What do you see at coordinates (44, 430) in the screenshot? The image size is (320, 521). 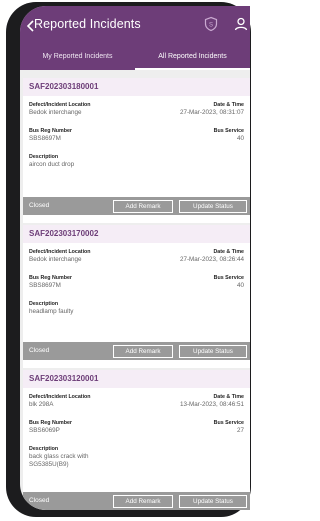 I see `bus-reg-value: SBS6069P` at bounding box center [44, 430].